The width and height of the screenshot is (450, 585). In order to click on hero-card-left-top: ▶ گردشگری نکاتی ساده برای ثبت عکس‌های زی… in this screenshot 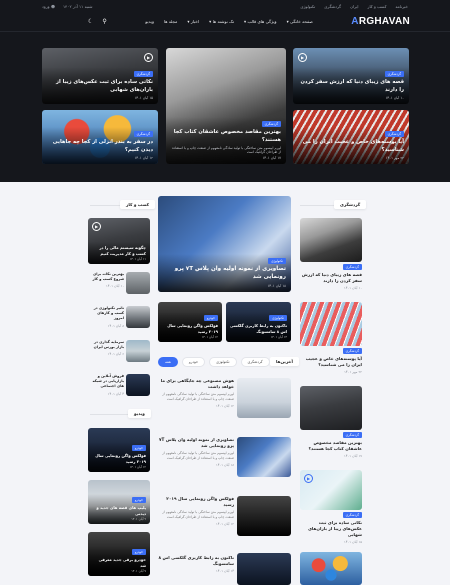, I will do `click(100, 76)`.